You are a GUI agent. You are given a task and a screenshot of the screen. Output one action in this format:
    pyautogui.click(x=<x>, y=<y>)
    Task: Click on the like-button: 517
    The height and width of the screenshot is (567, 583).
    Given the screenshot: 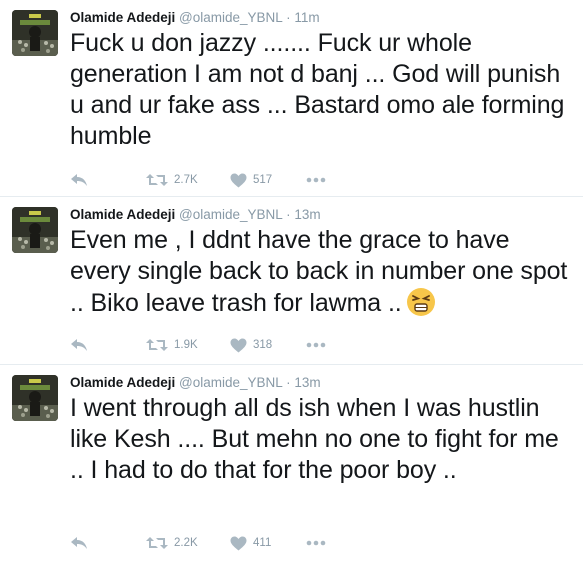 What is the action you would take?
    pyautogui.click(x=268, y=180)
    